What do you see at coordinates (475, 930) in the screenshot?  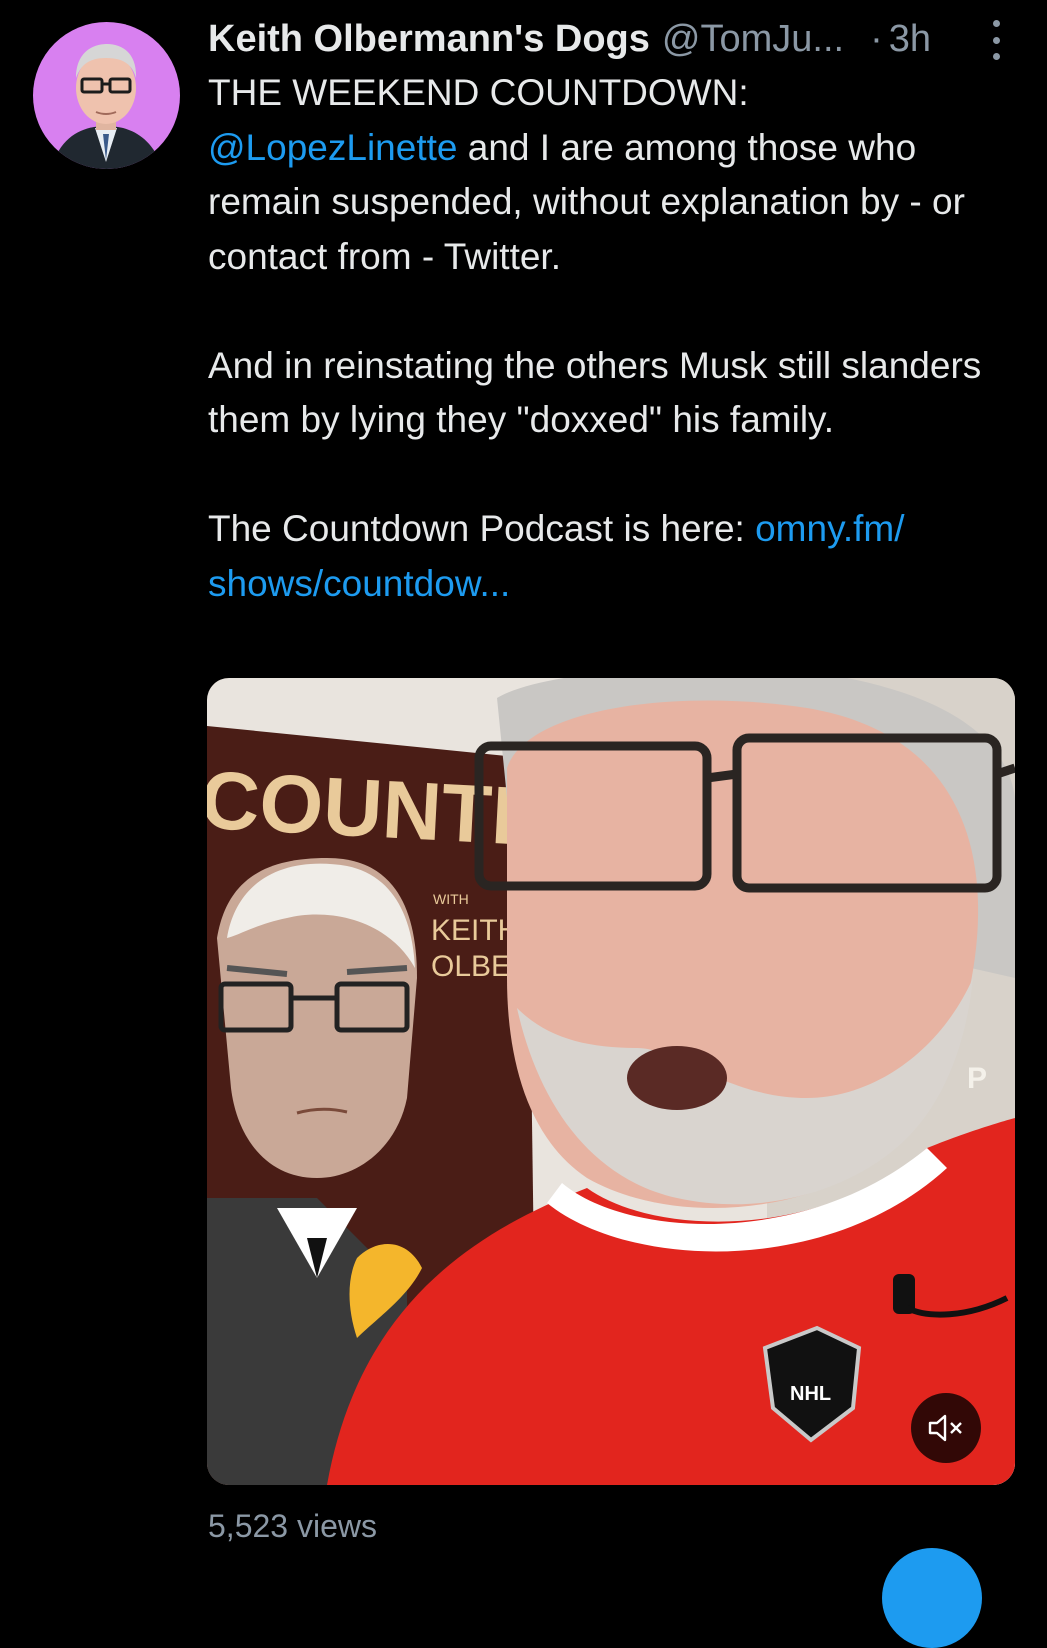 I see `poster-name-line1: KEITH` at bounding box center [475, 930].